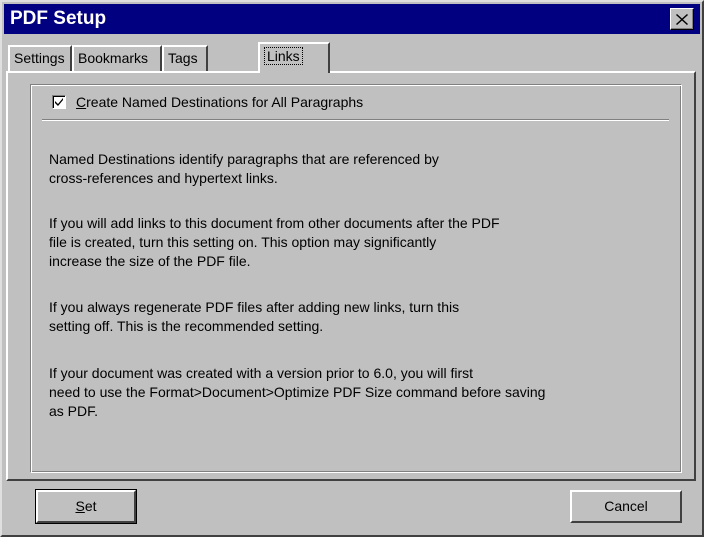 The image size is (704, 537). Describe the element at coordinates (113, 58) in the screenshot. I see `tab-bookmarks-label: Bookmarks` at that location.